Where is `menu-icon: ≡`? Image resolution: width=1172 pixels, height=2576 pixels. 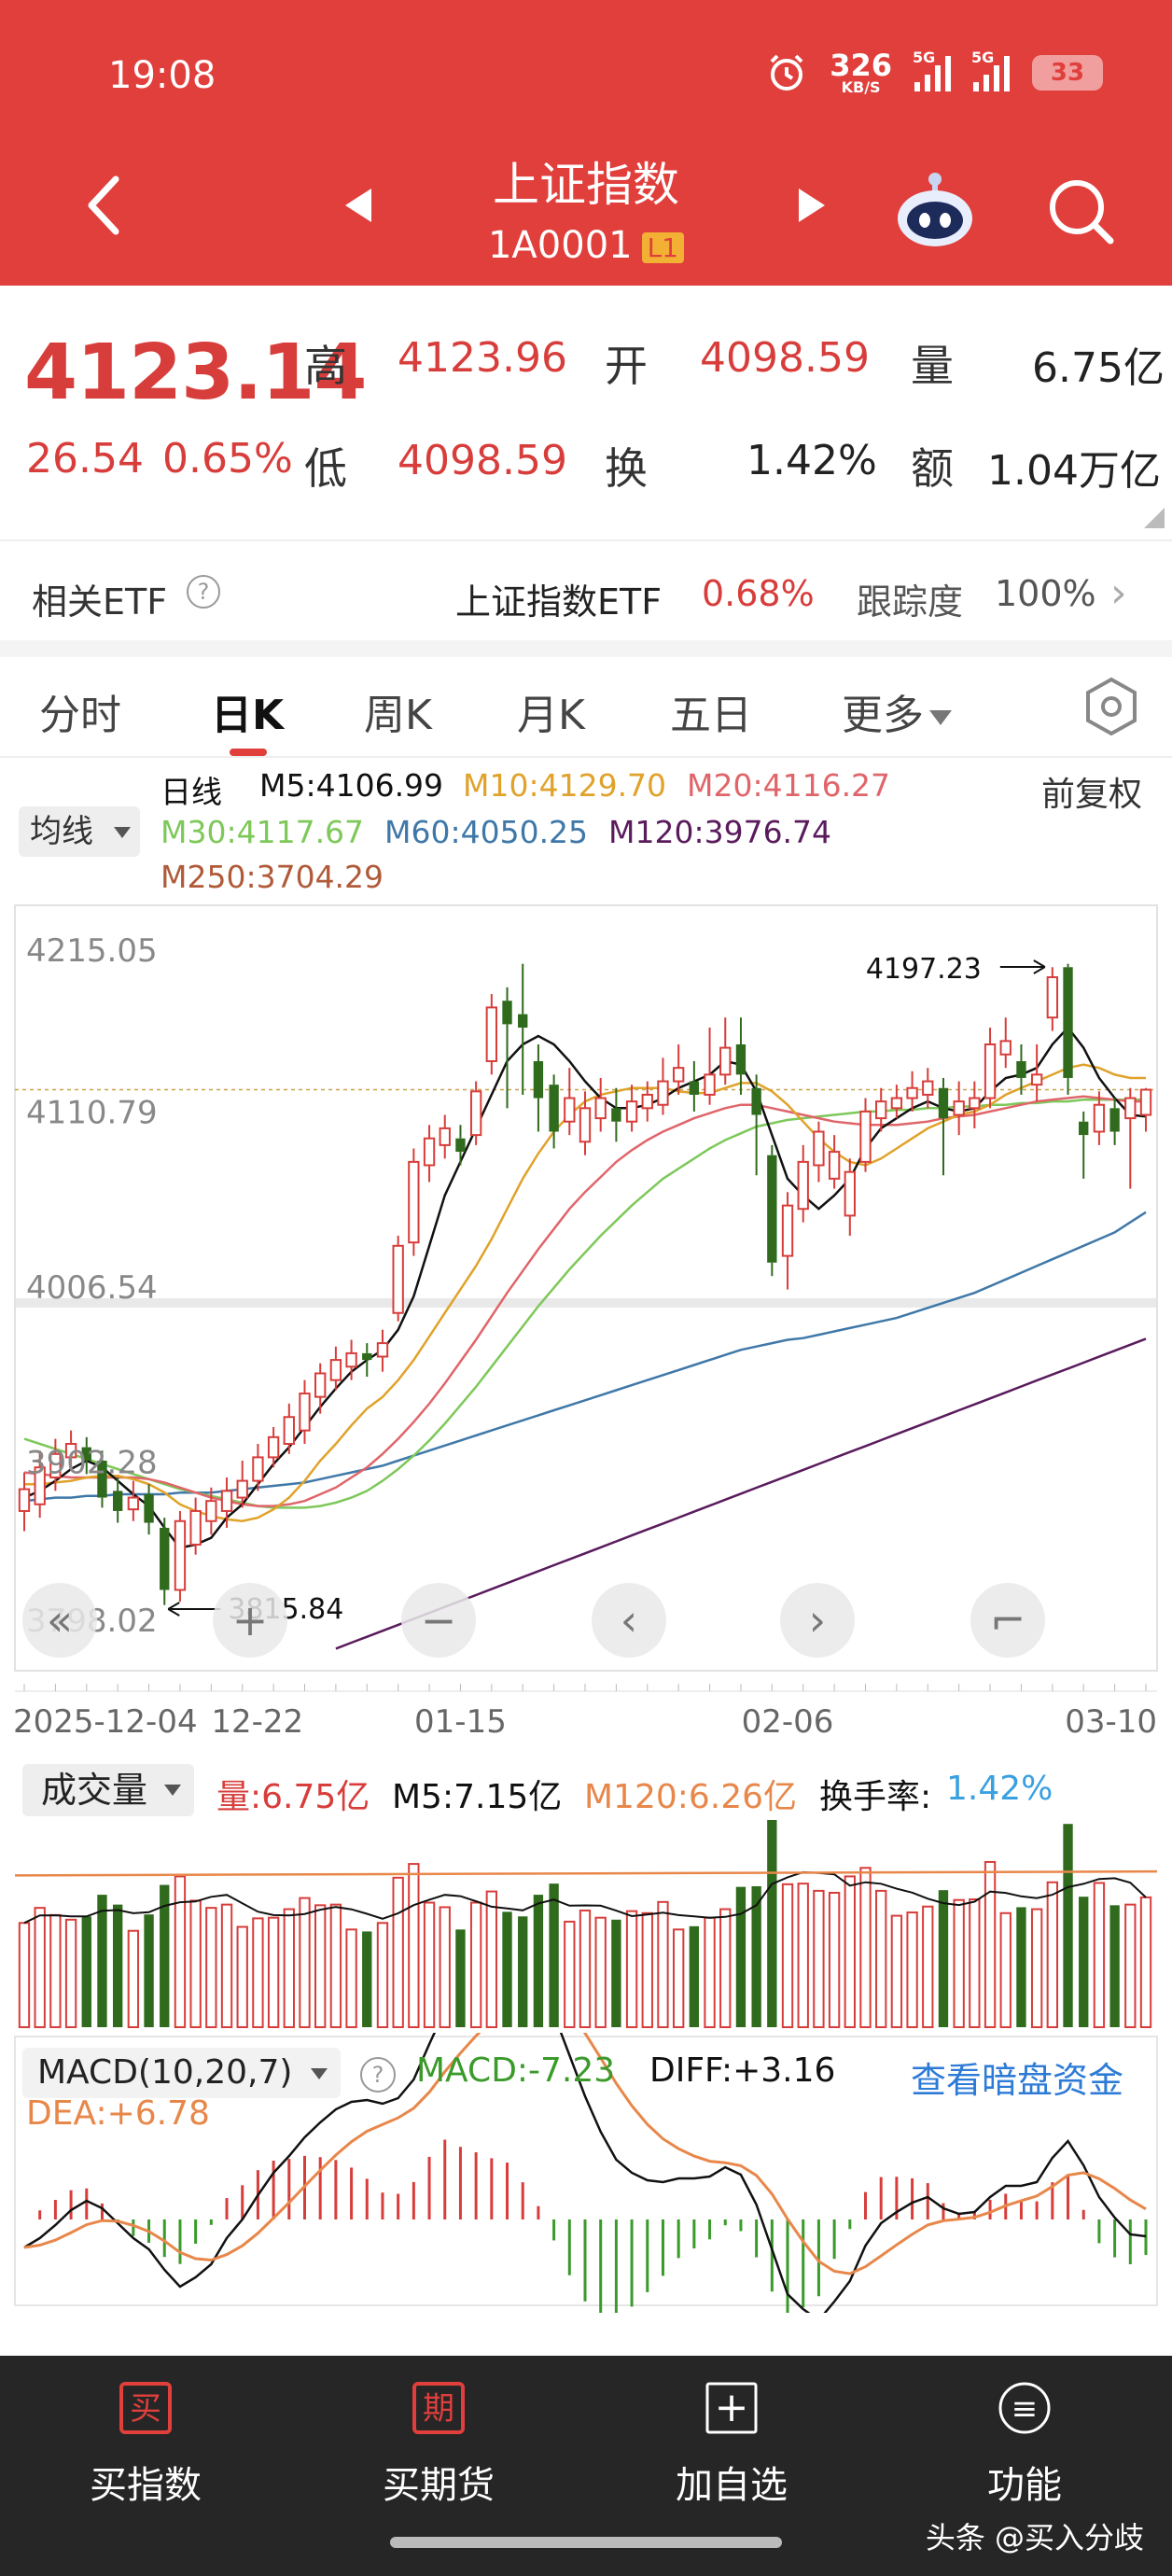
menu-icon: ≡ is located at coordinates (1024, 2408).